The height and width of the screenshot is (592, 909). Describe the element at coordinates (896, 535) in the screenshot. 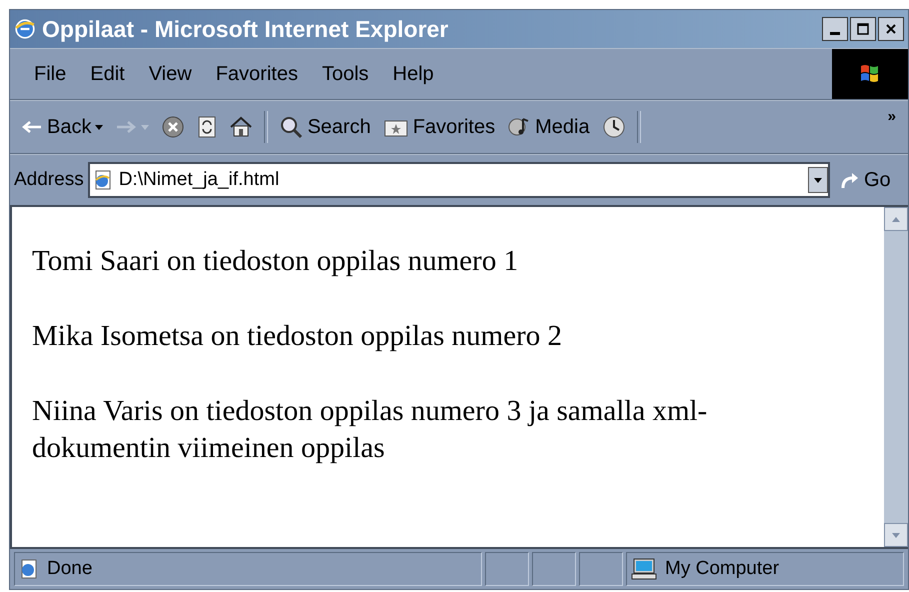

I see `down-arrow-icon` at that location.